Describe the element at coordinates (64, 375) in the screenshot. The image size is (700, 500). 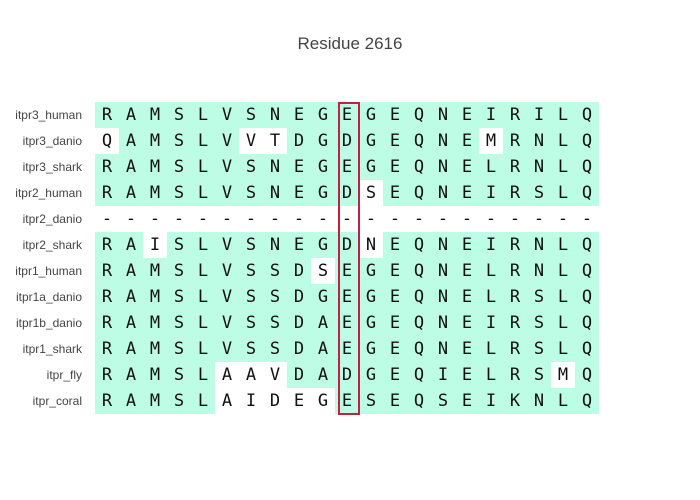
I see `sequence-label: itpr_fly` at that location.